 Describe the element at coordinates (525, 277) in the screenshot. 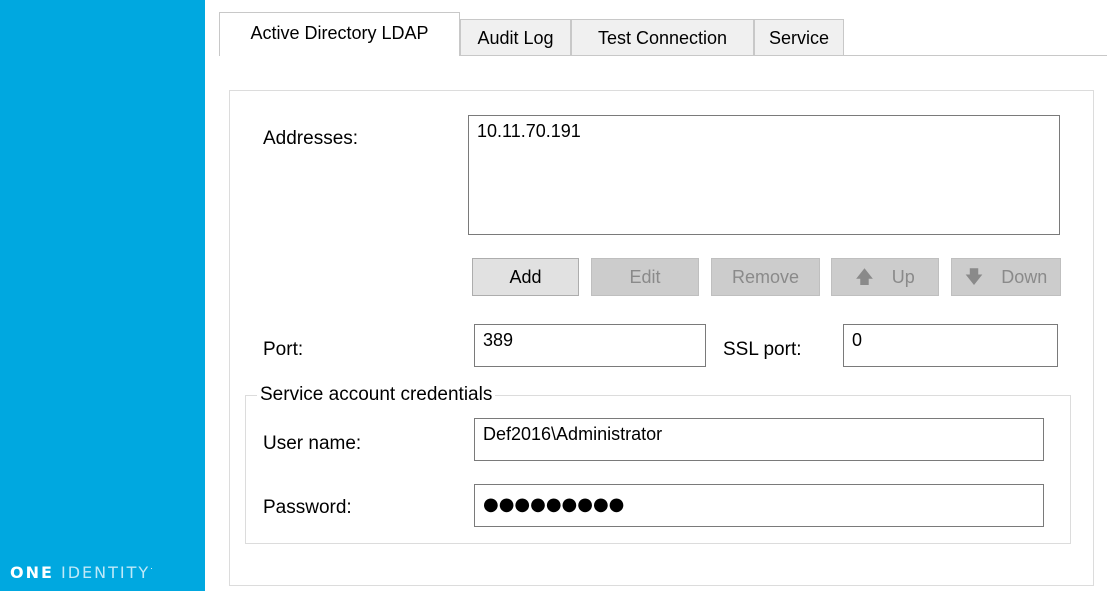

I see `add-button: Add` at that location.